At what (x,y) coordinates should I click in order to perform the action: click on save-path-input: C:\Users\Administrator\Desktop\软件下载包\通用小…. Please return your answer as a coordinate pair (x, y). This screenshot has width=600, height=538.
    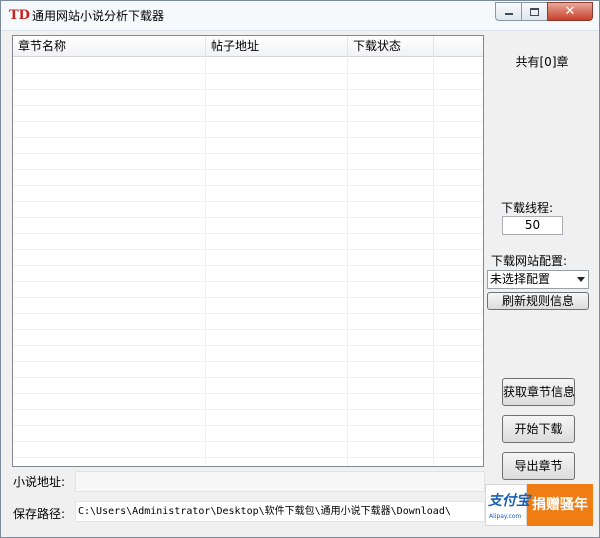
    Looking at the image, I should click on (280, 511).